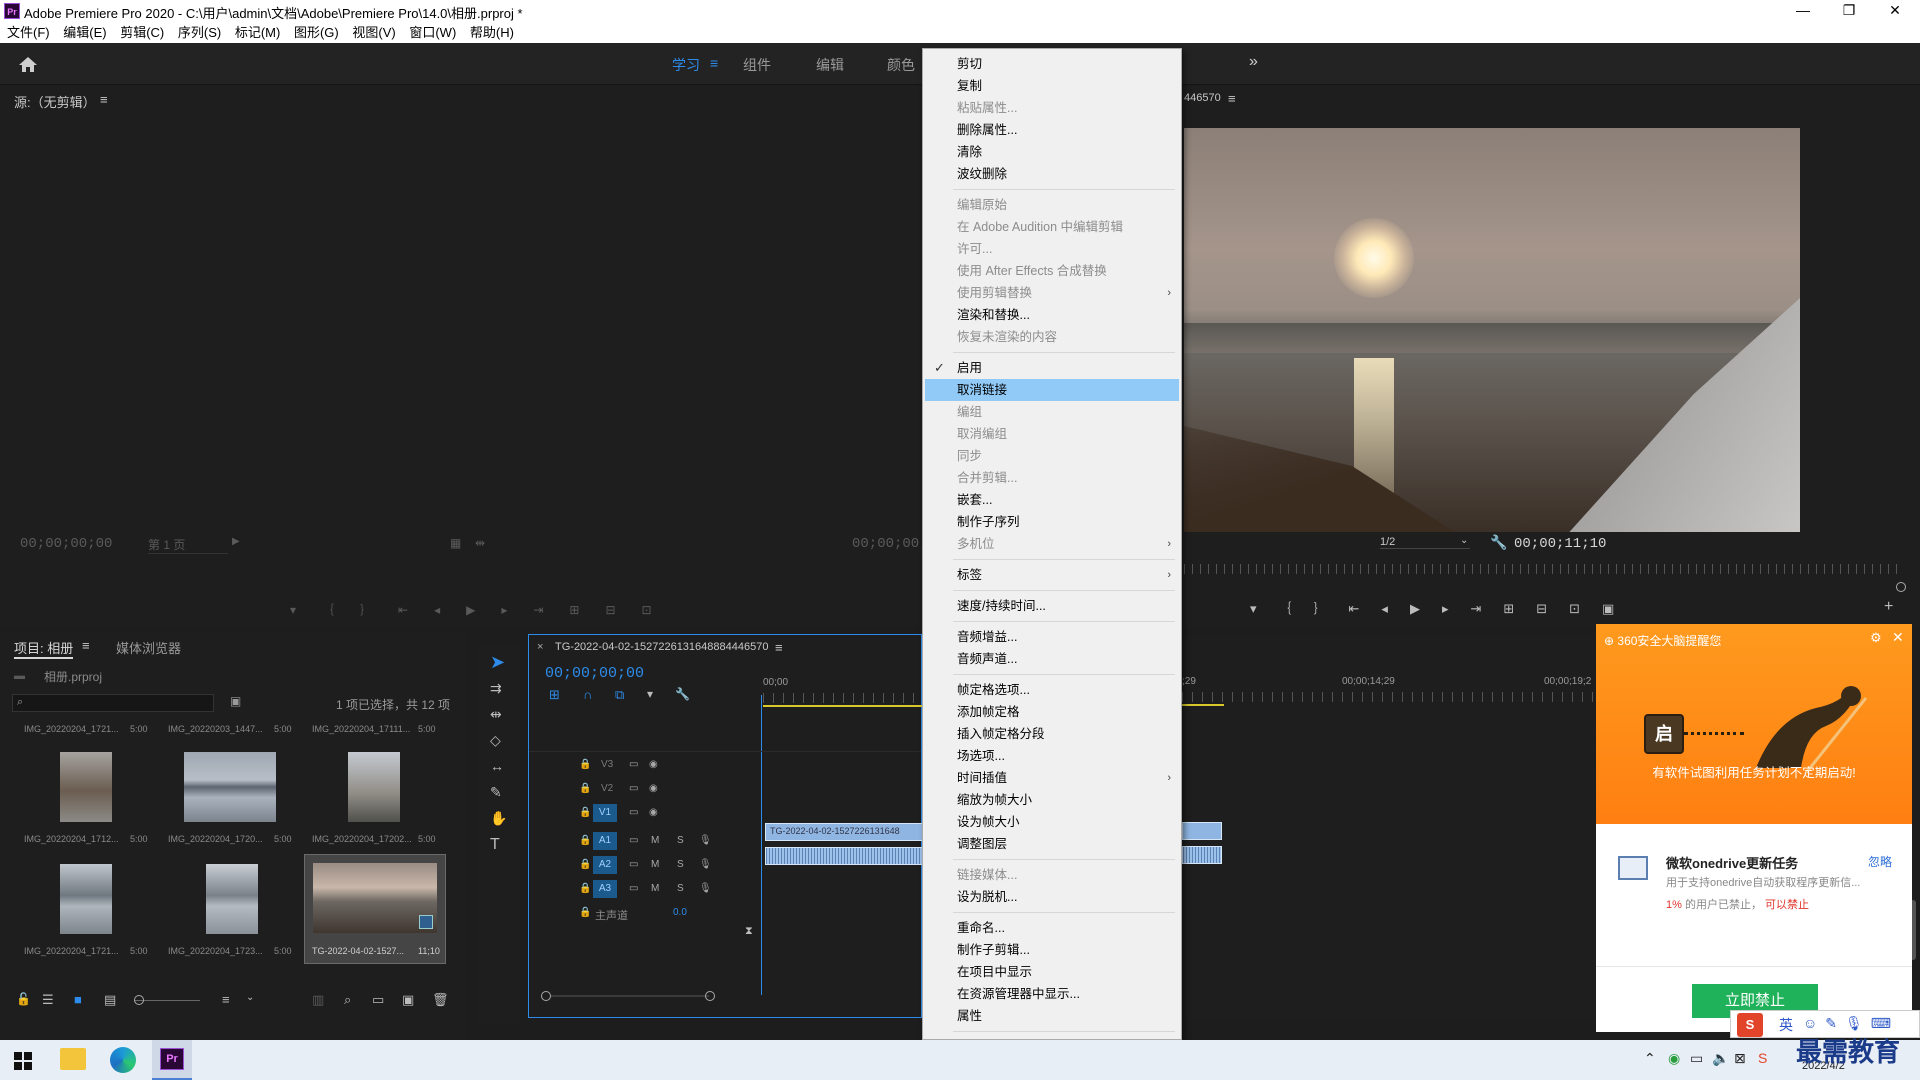  What do you see at coordinates (594, 673) in the screenshot?
I see `timeline-timecode: 00;00;00;00` at bounding box center [594, 673].